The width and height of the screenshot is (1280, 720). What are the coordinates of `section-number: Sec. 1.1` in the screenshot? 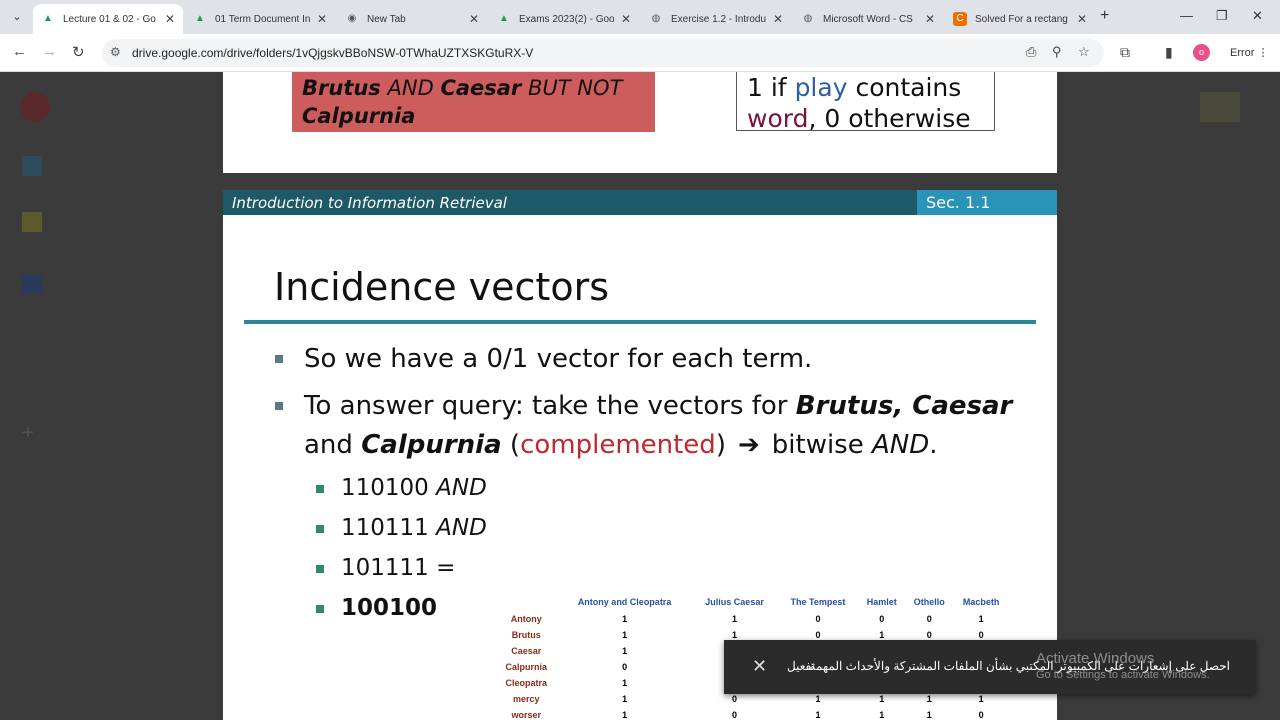 It's located at (987, 202).